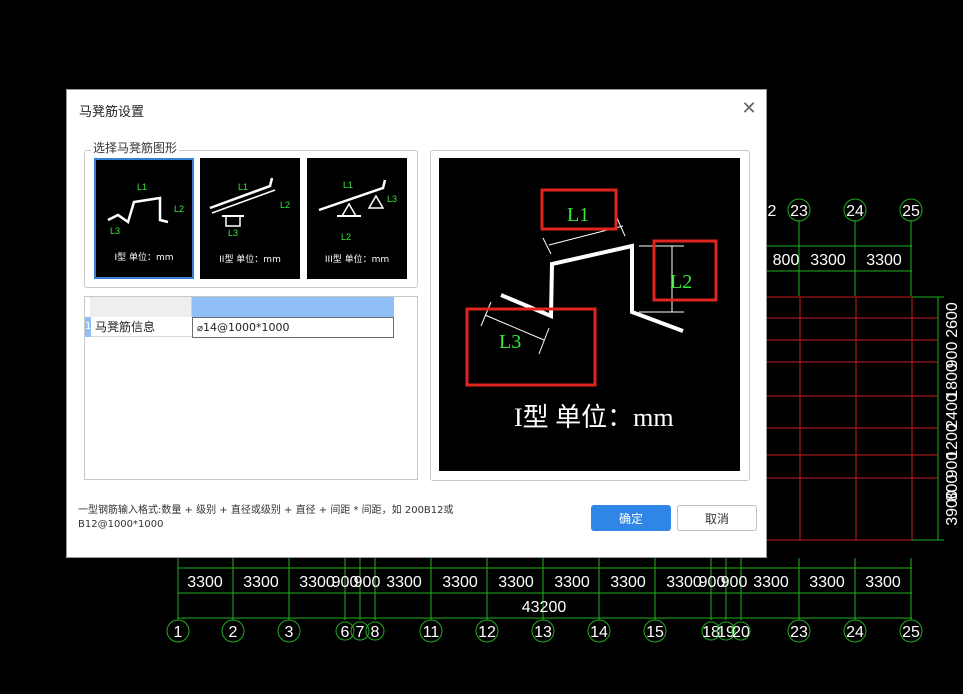  I want to click on axis-bubble-label: 1, so click(178, 632).